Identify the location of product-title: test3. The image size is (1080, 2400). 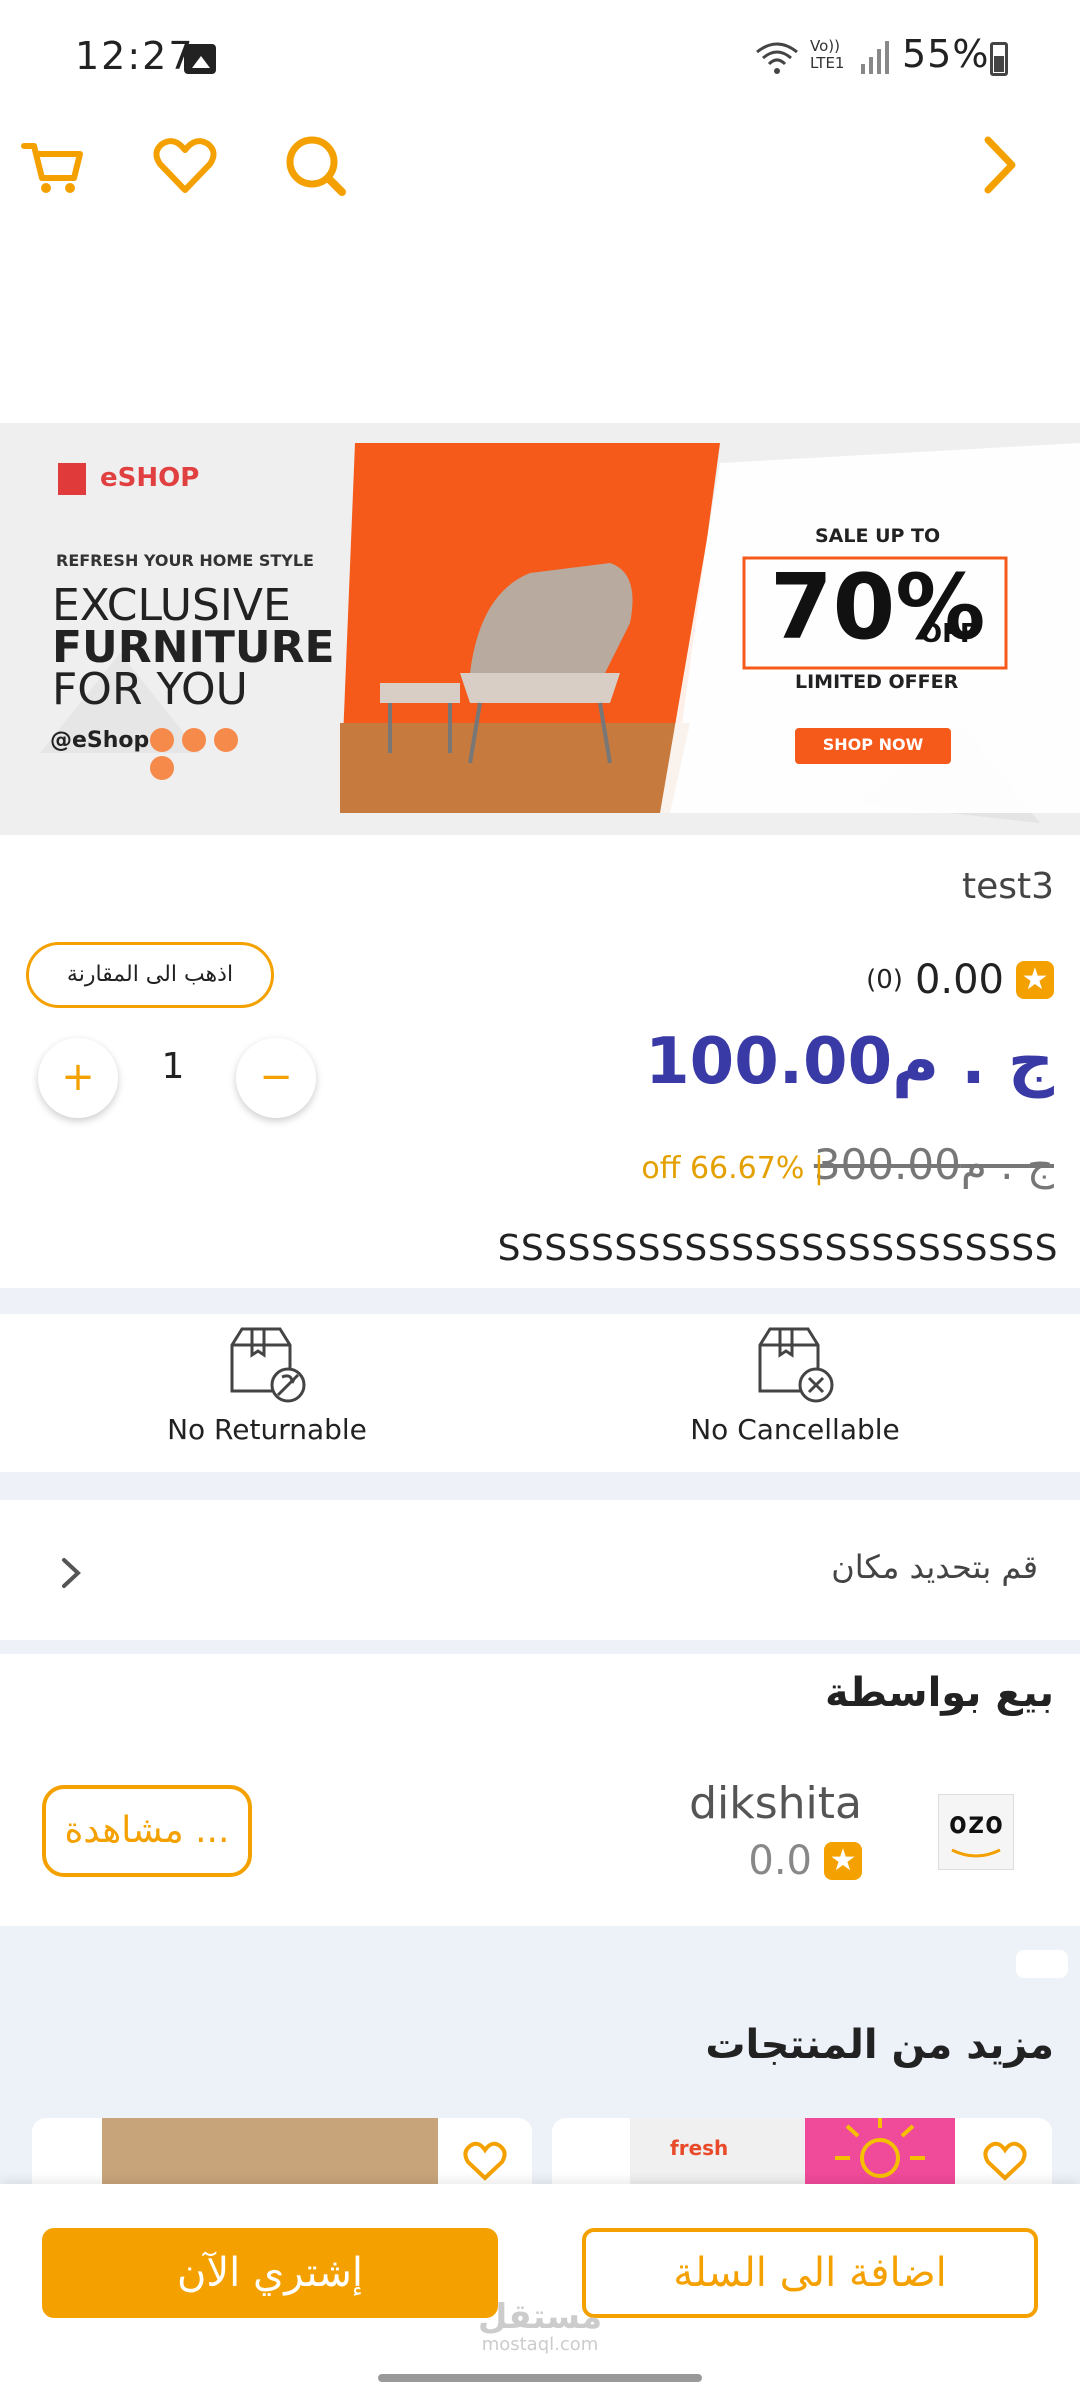
(1007, 886).